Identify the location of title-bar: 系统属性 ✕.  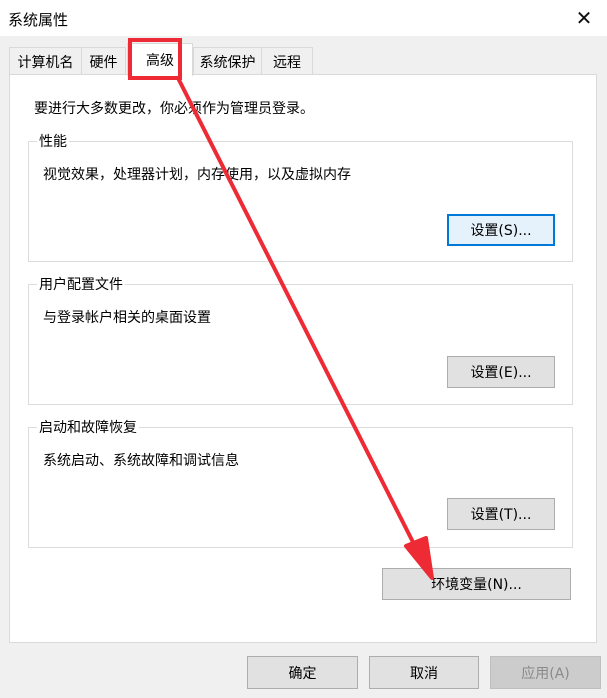
(303, 18).